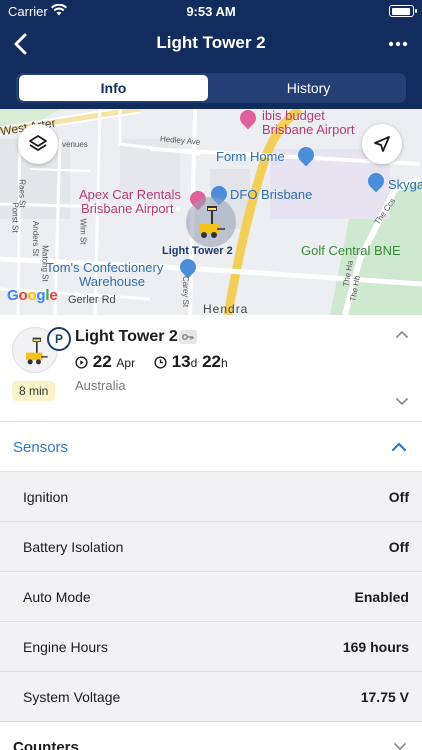 The image size is (422, 750). What do you see at coordinates (126, 363) in the screenshot?
I see `date-month: Apr` at bounding box center [126, 363].